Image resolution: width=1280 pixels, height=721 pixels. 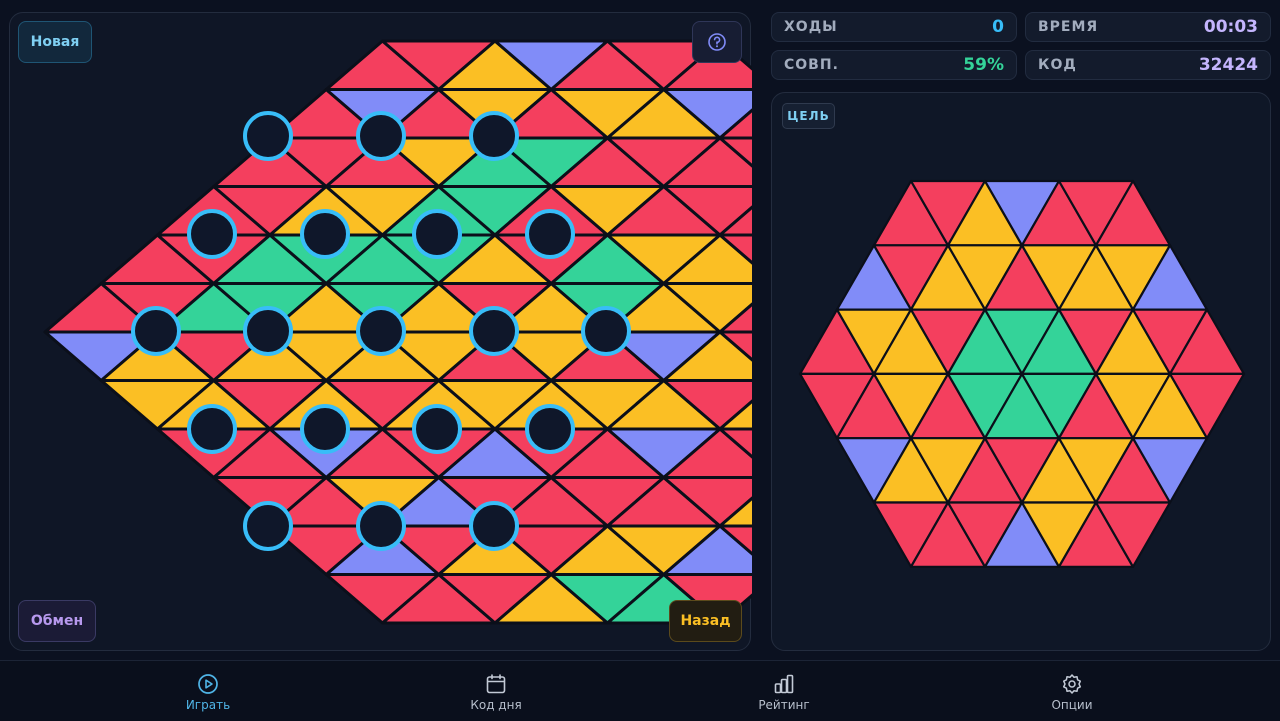 What do you see at coordinates (1228, 65) in the screenshot?
I see `code-value: 32424` at bounding box center [1228, 65].